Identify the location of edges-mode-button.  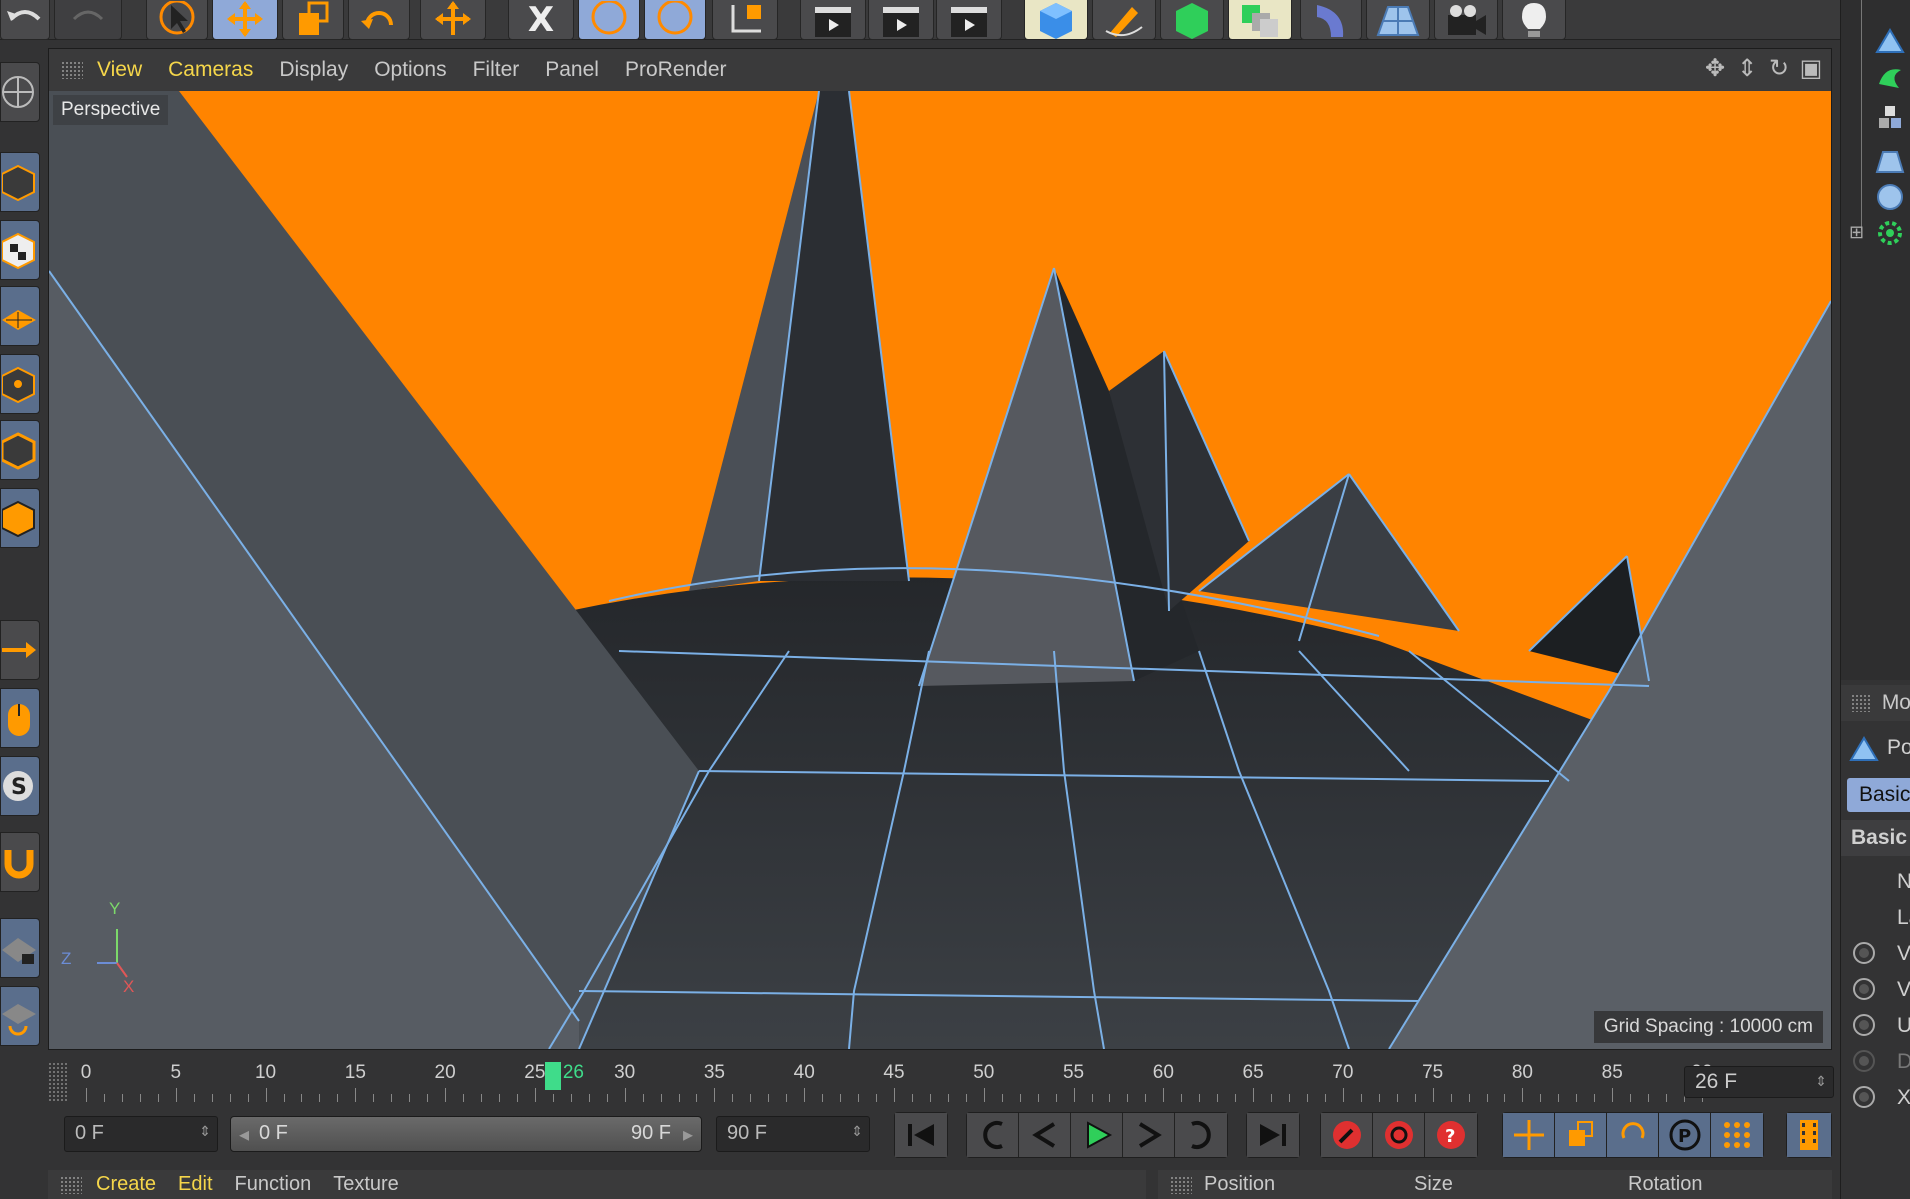
(20, 450).